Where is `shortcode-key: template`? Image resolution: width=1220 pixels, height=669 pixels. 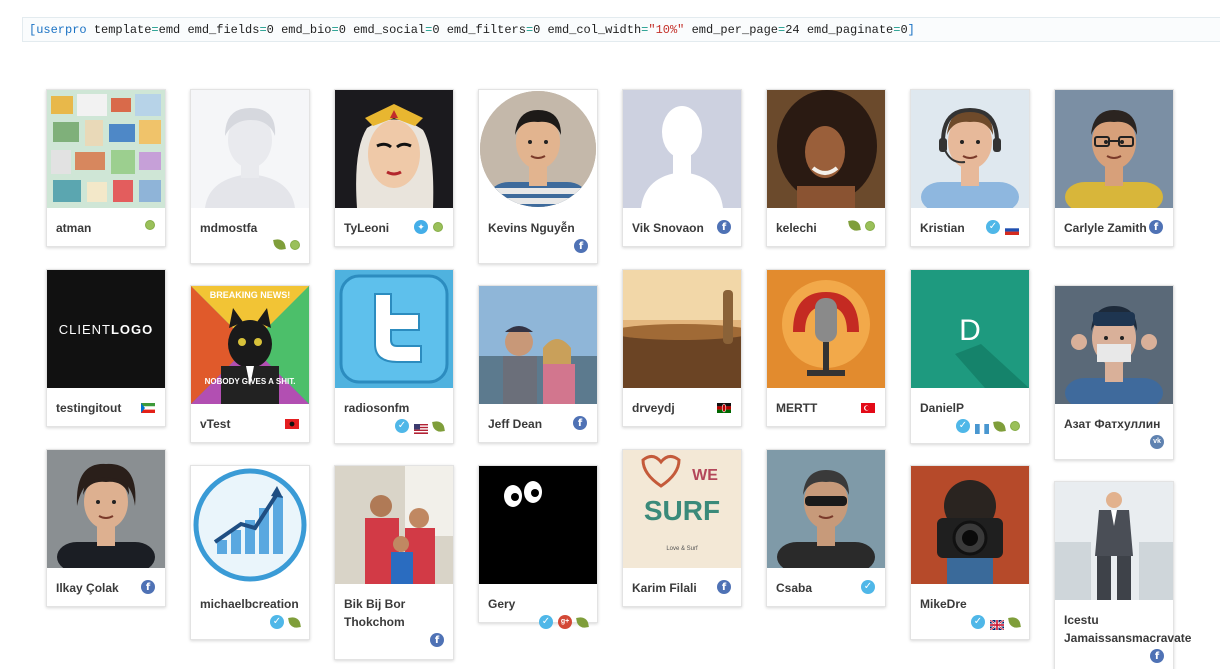 shortcode-key: template is located at coordinates (122, 30).